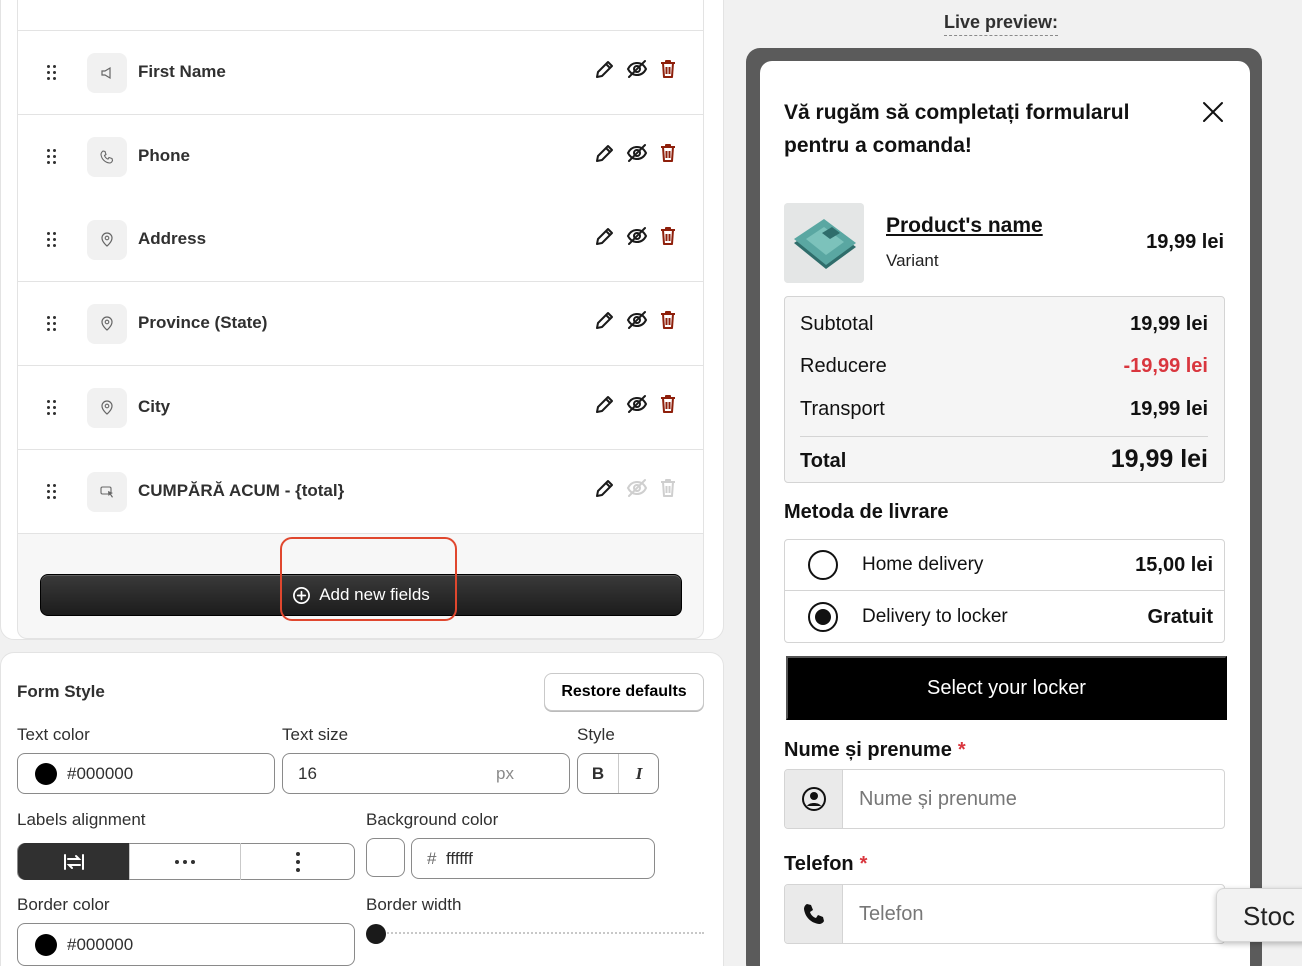 Image resolution: width=1302 pixels, height=966 pixels. I want to click on alignment-inline-option, so click(73, 861).